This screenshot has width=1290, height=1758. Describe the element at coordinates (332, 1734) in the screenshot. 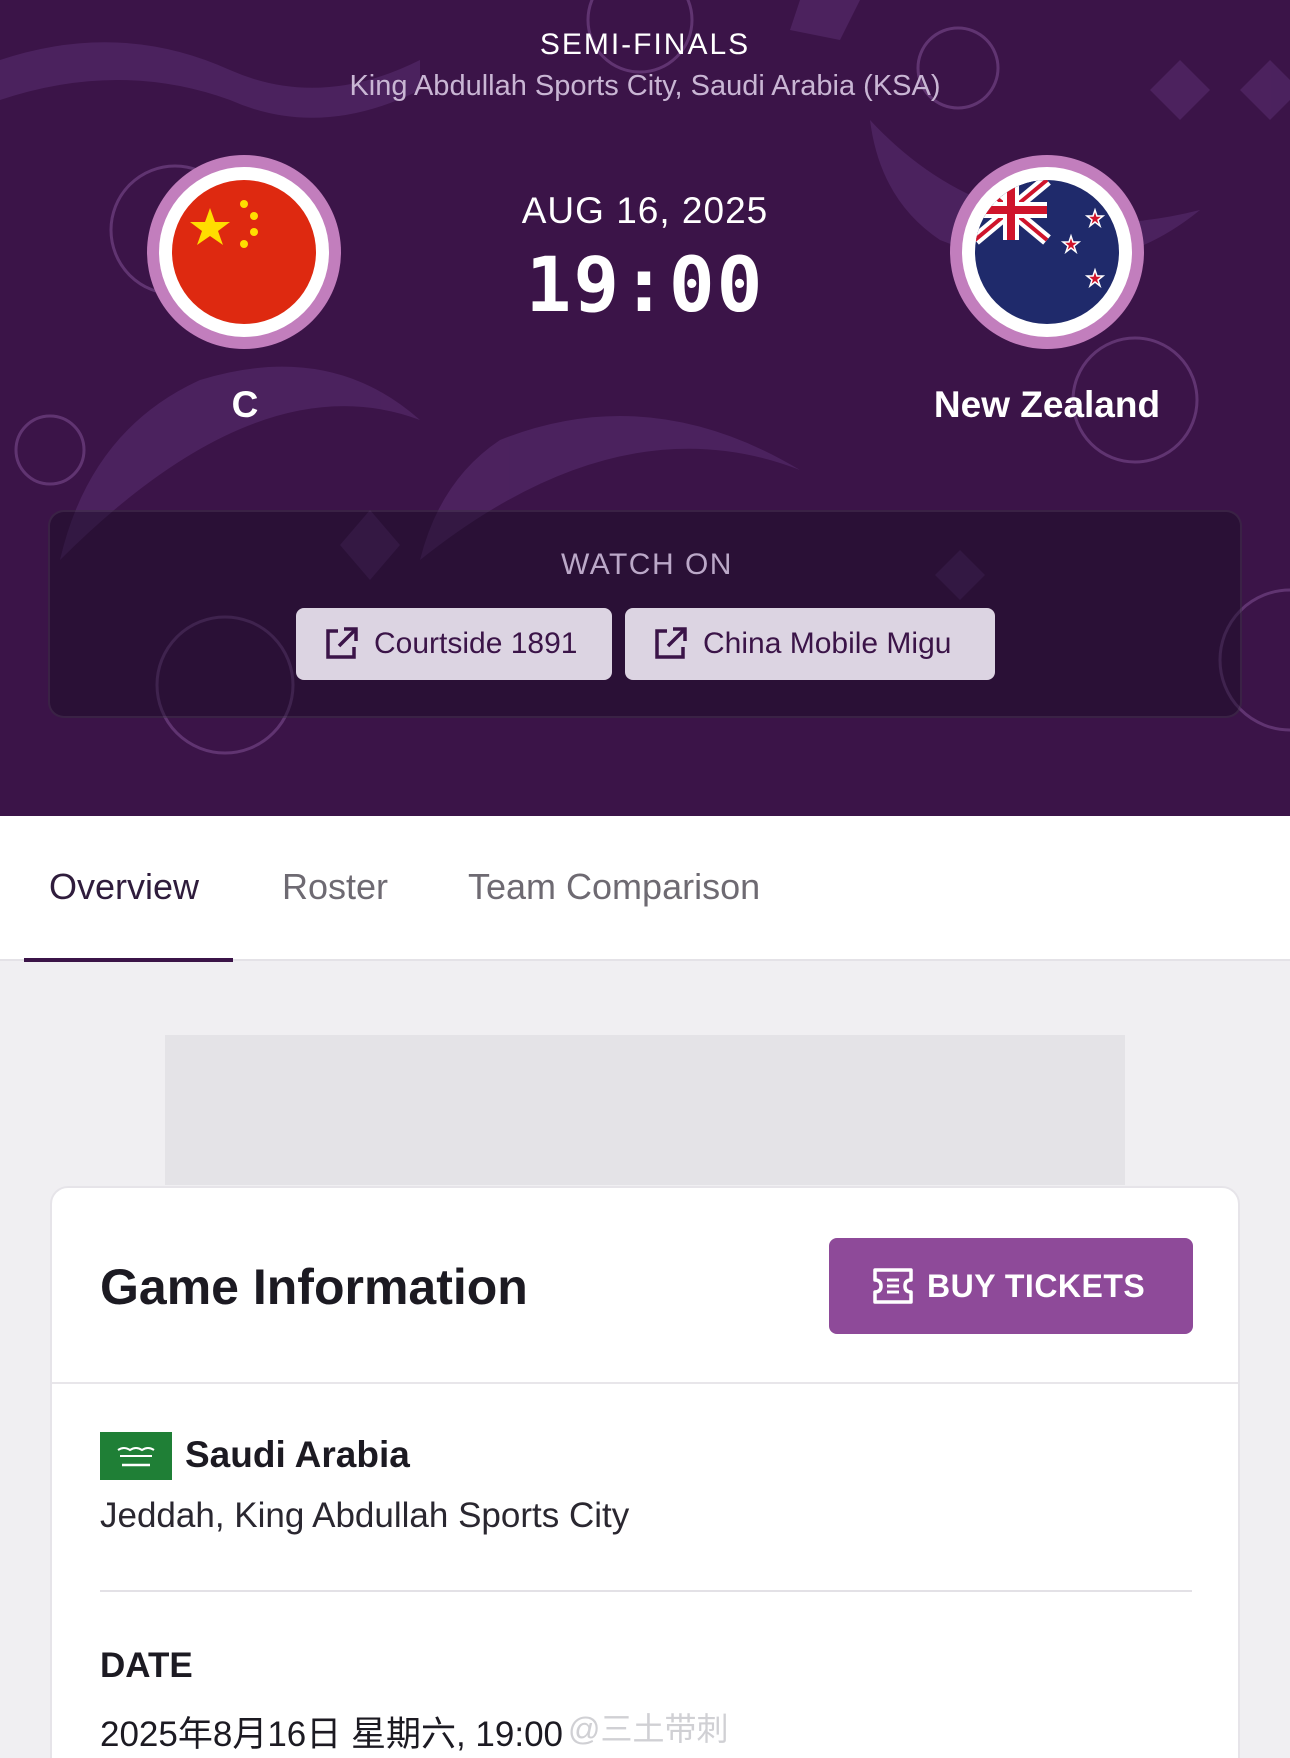

I see `date-value: 2025年8月16日 星期六, 19:00` at that location.